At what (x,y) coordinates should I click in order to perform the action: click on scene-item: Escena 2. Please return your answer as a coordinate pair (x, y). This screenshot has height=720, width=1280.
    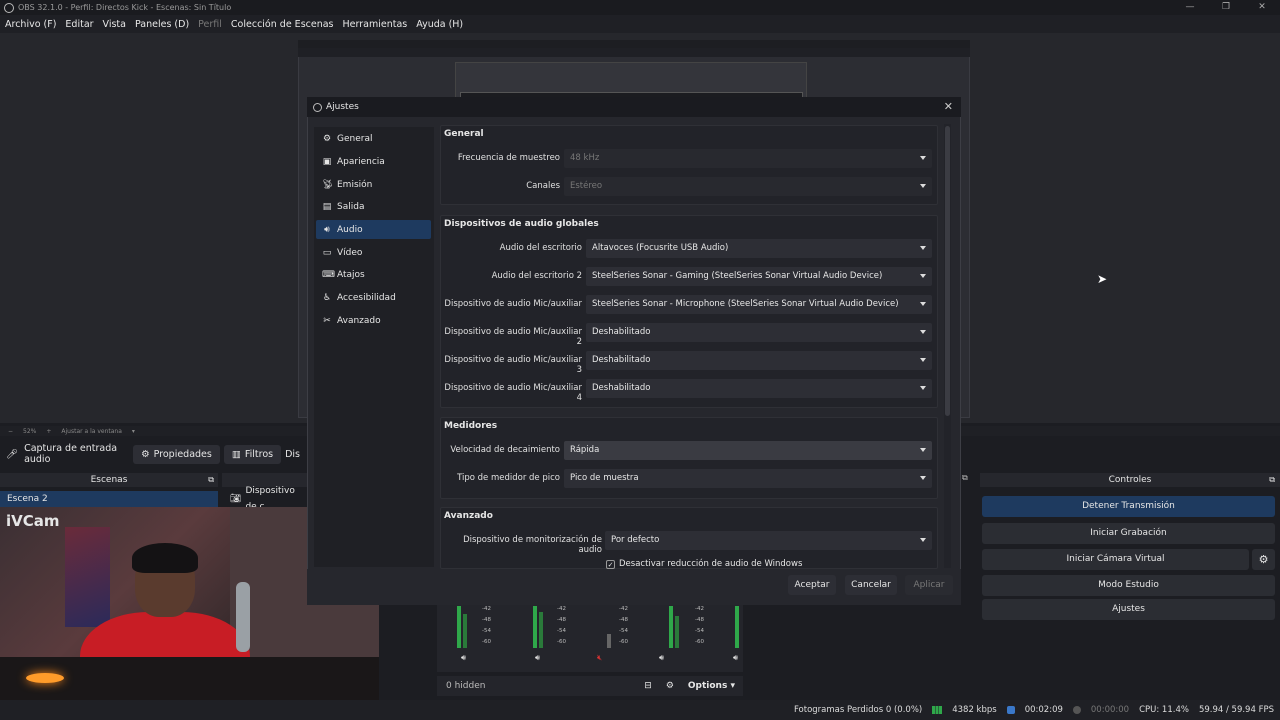
    Looking at the image, I should click on (109, 499).